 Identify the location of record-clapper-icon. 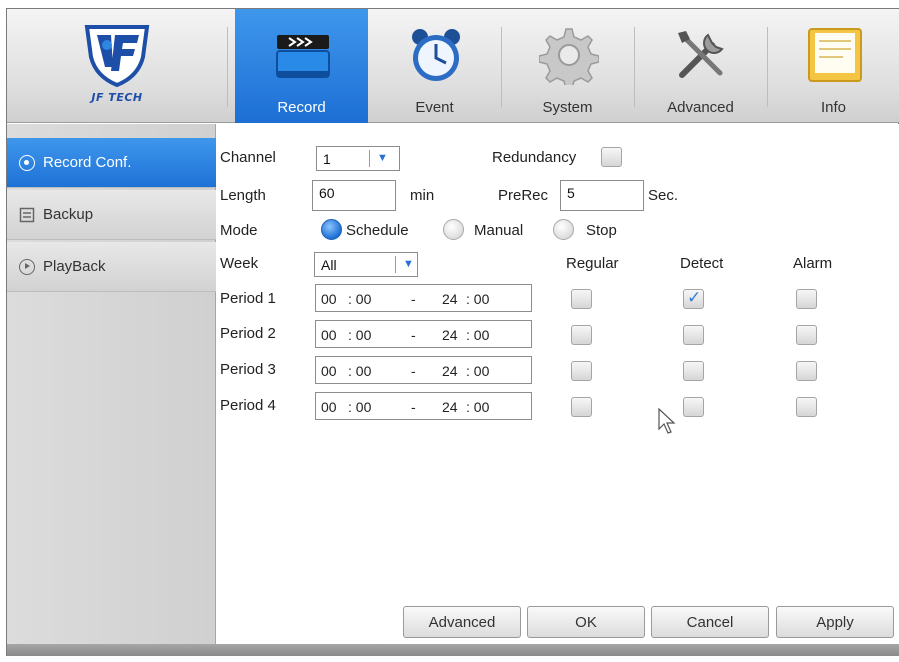
(303, 56).